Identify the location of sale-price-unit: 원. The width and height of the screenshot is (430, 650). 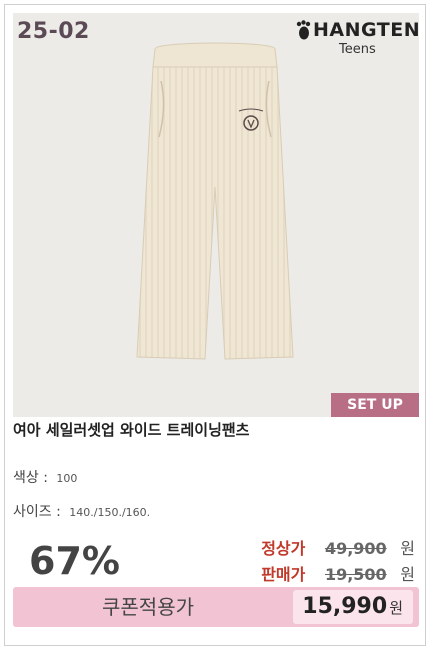
(407, 574).